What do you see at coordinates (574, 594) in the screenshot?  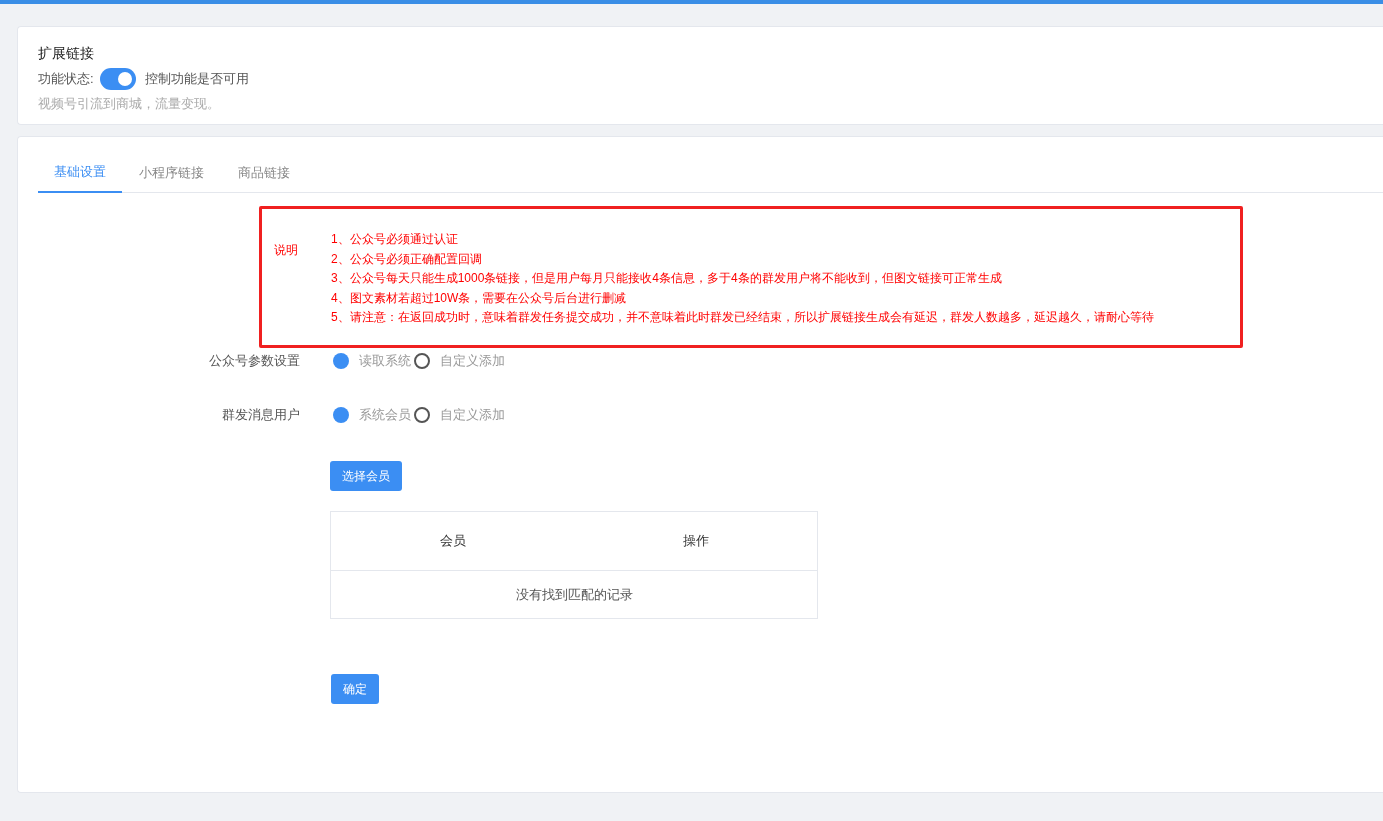 I see `empty-message: 没有找到匹配的记录` at bounding box center [574, 594].